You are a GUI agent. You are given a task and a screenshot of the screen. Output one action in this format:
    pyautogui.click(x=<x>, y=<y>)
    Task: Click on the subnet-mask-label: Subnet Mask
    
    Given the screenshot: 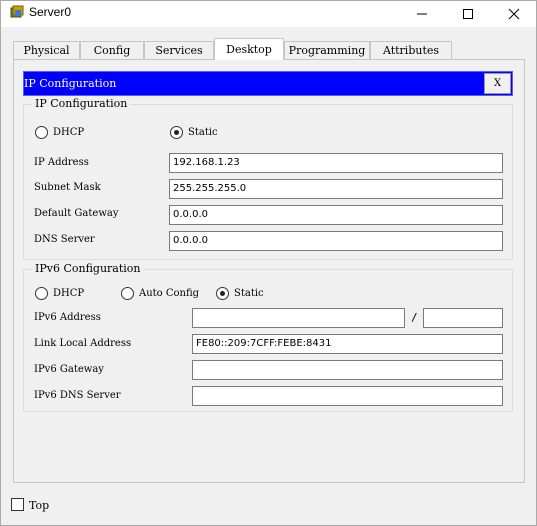 What is the action you would take?
    pyautogui.click(x=67, y=187)
    